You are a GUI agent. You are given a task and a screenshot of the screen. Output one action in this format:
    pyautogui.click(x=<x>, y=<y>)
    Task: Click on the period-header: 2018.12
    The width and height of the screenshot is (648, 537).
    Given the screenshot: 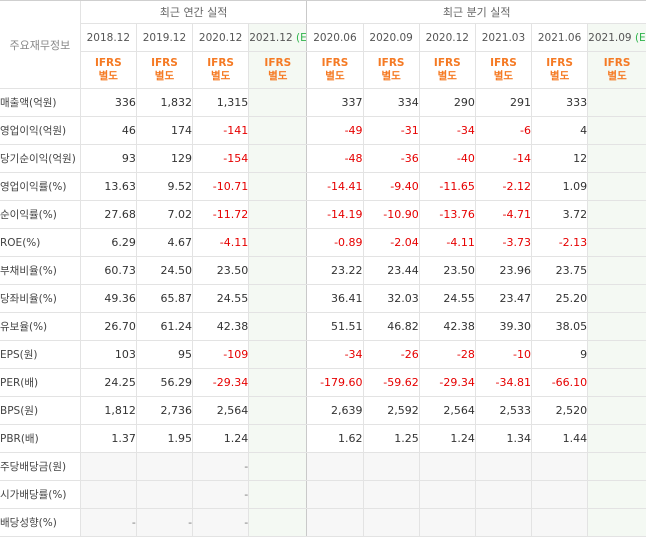 What is the action you would take?
    pyautogui.click(x=108, y=37)
    